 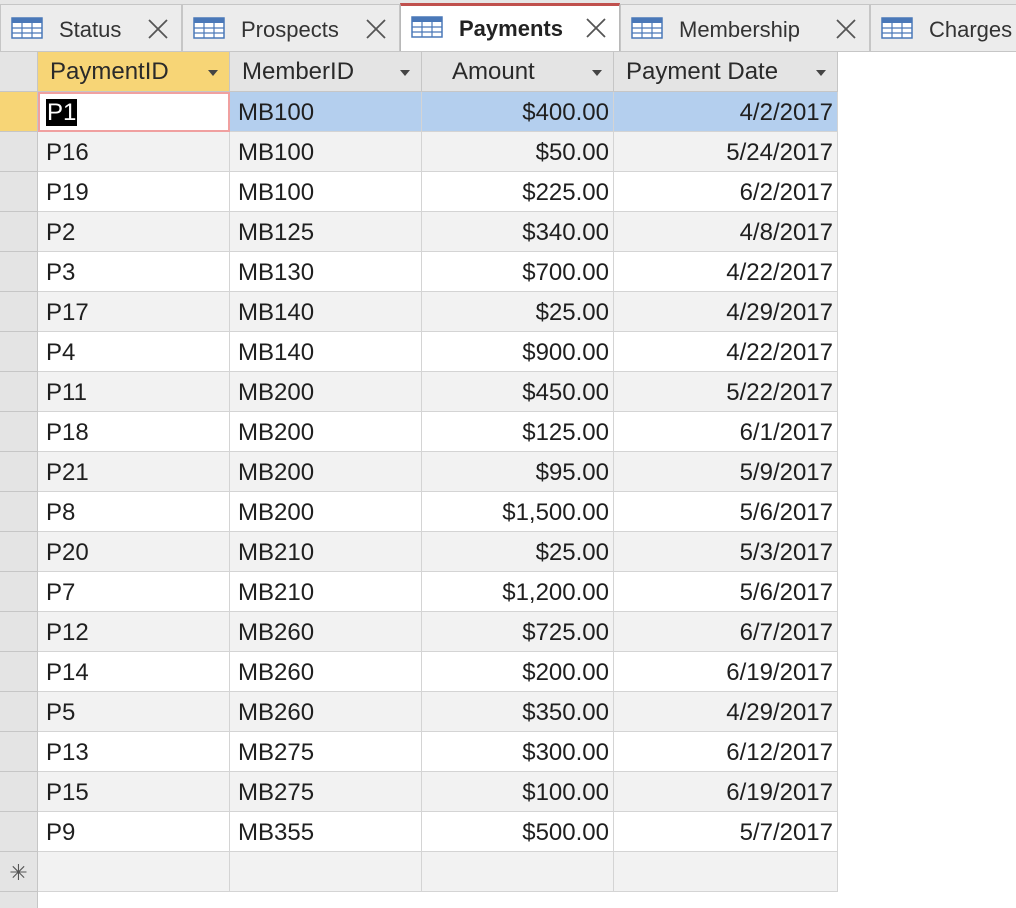 I want to click on cell-memberid: MB355, so click(x=326, y=832).